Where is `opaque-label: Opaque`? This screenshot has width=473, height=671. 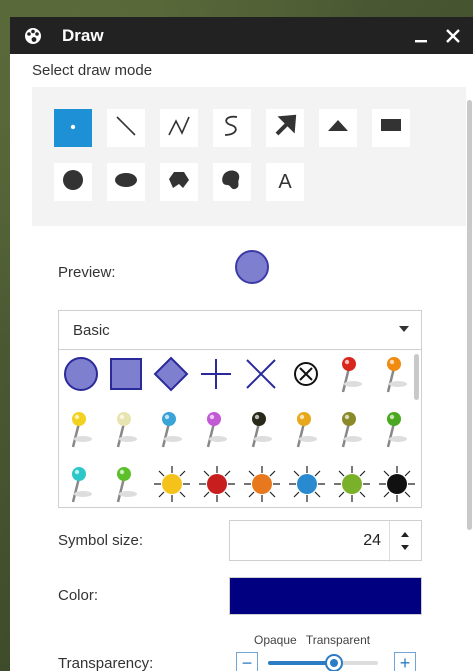 opaque-label: Opaque is located at coordinates (275, 640).